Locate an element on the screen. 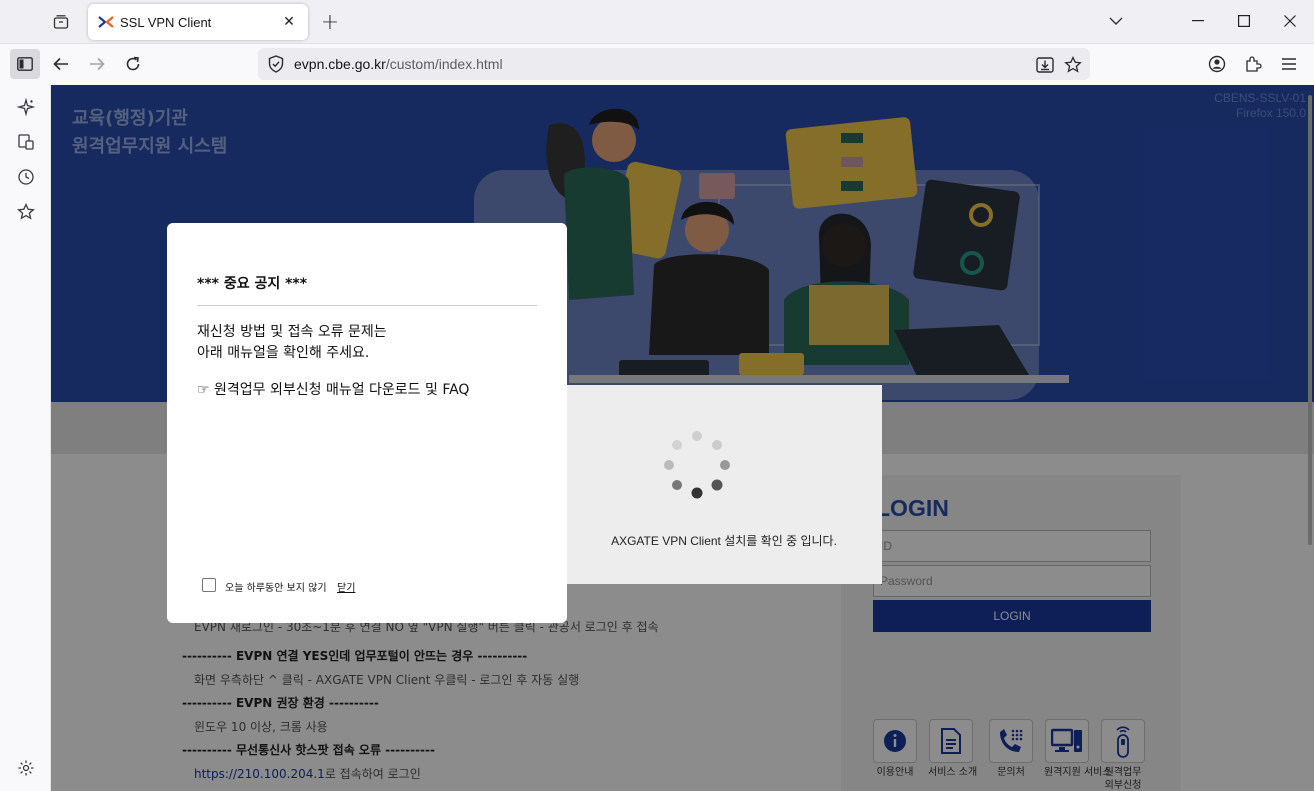 The image size is (1314, 791). popup-divider is located at coordinates (367, 305).